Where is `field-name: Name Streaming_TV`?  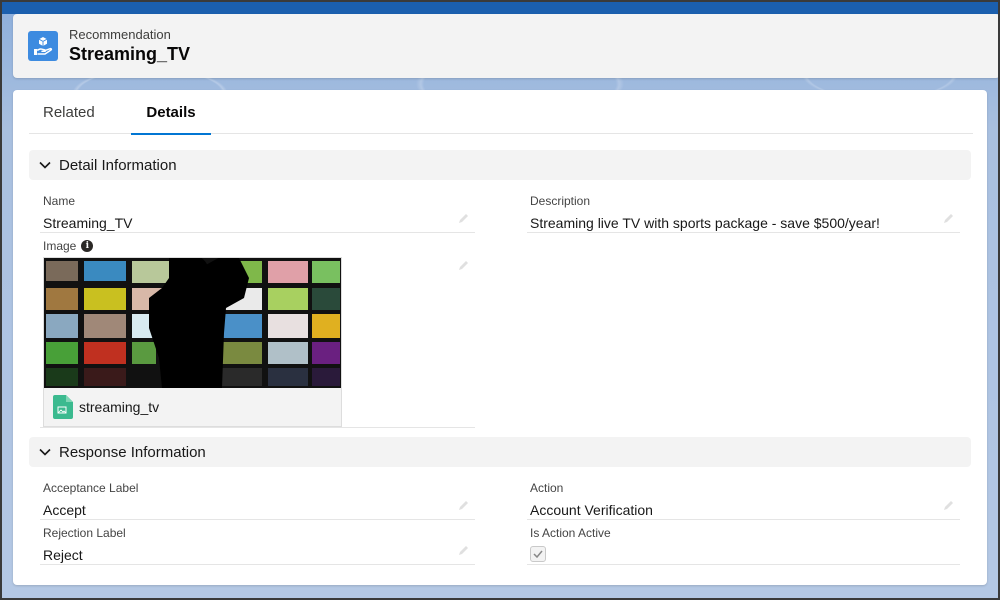 field-name: Name Streaming_TV is located at coordinates (257, 213).